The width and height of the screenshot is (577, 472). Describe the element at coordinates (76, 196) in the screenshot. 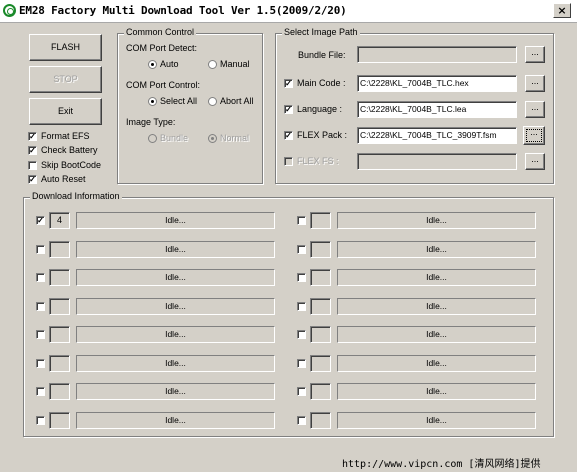

I see `download-information-title: Download Information` at that location.